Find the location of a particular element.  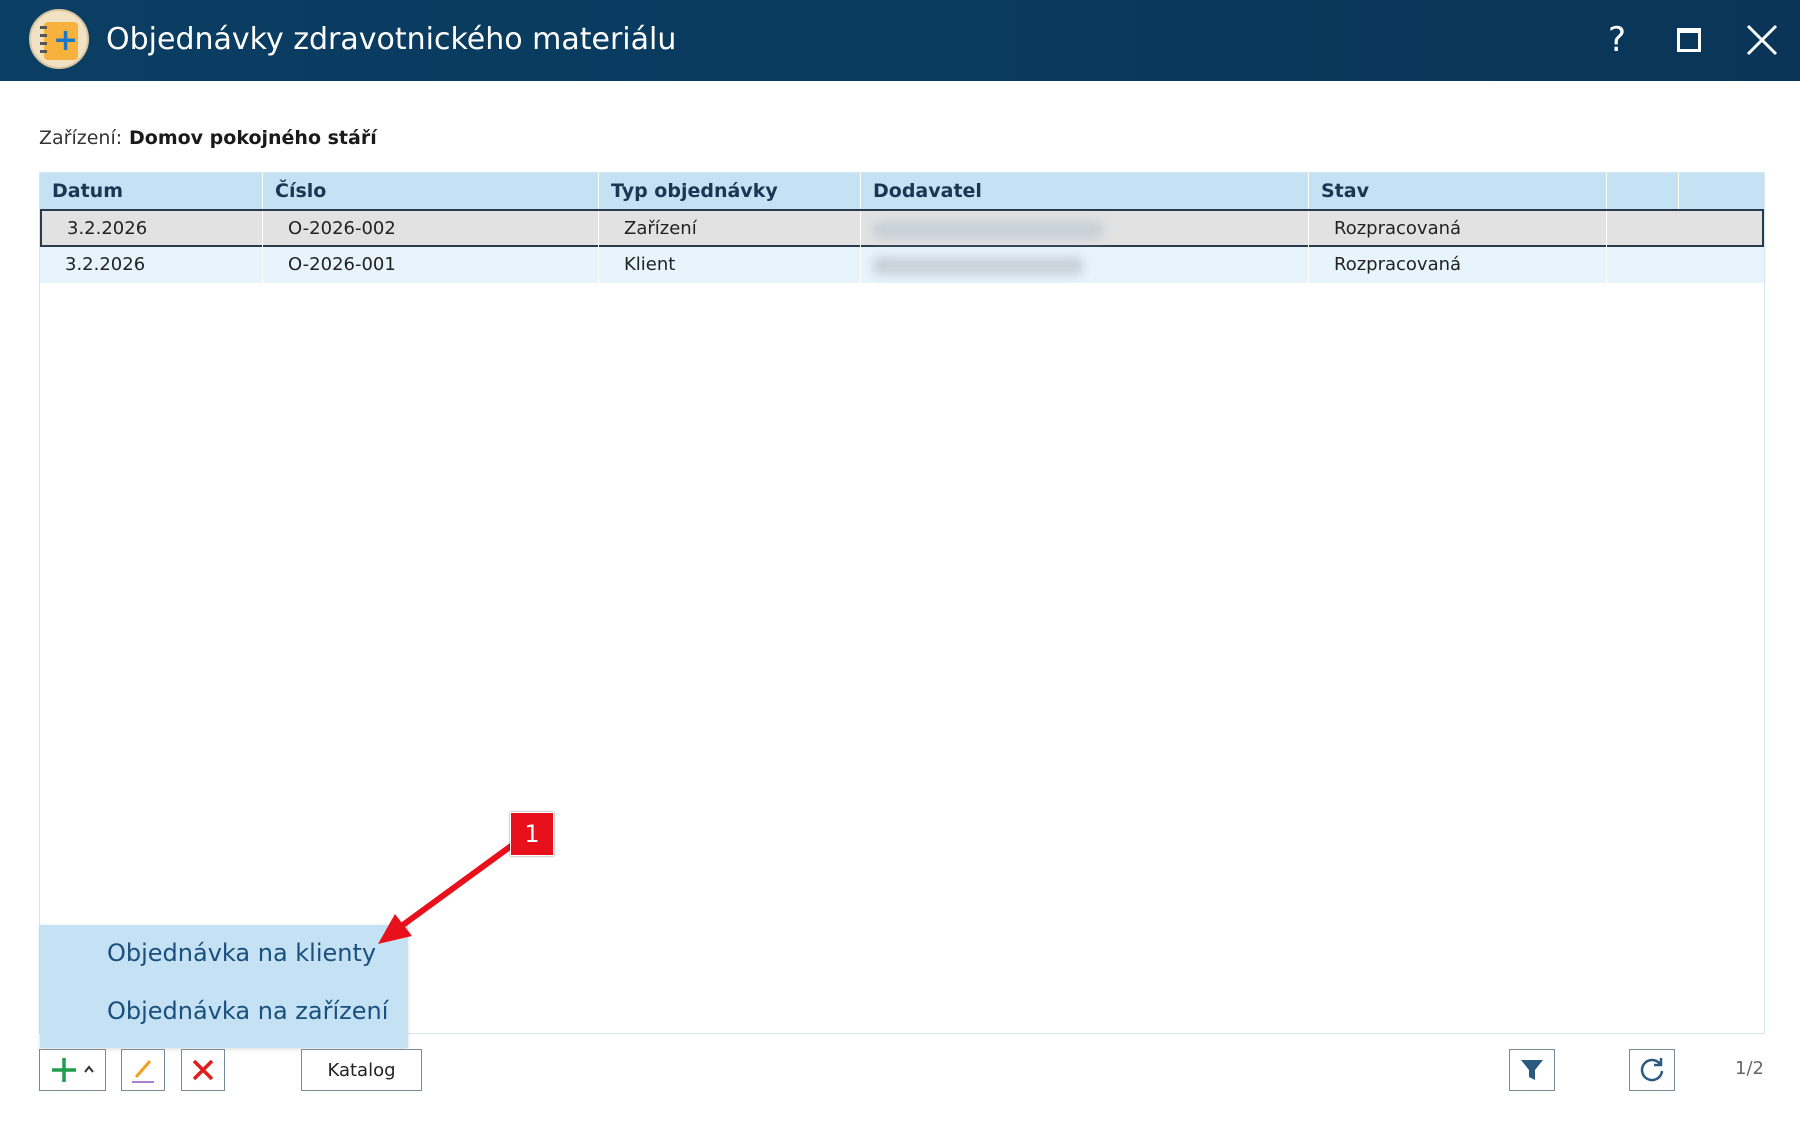

pencil-icon is located at coordinates (143, 1071).